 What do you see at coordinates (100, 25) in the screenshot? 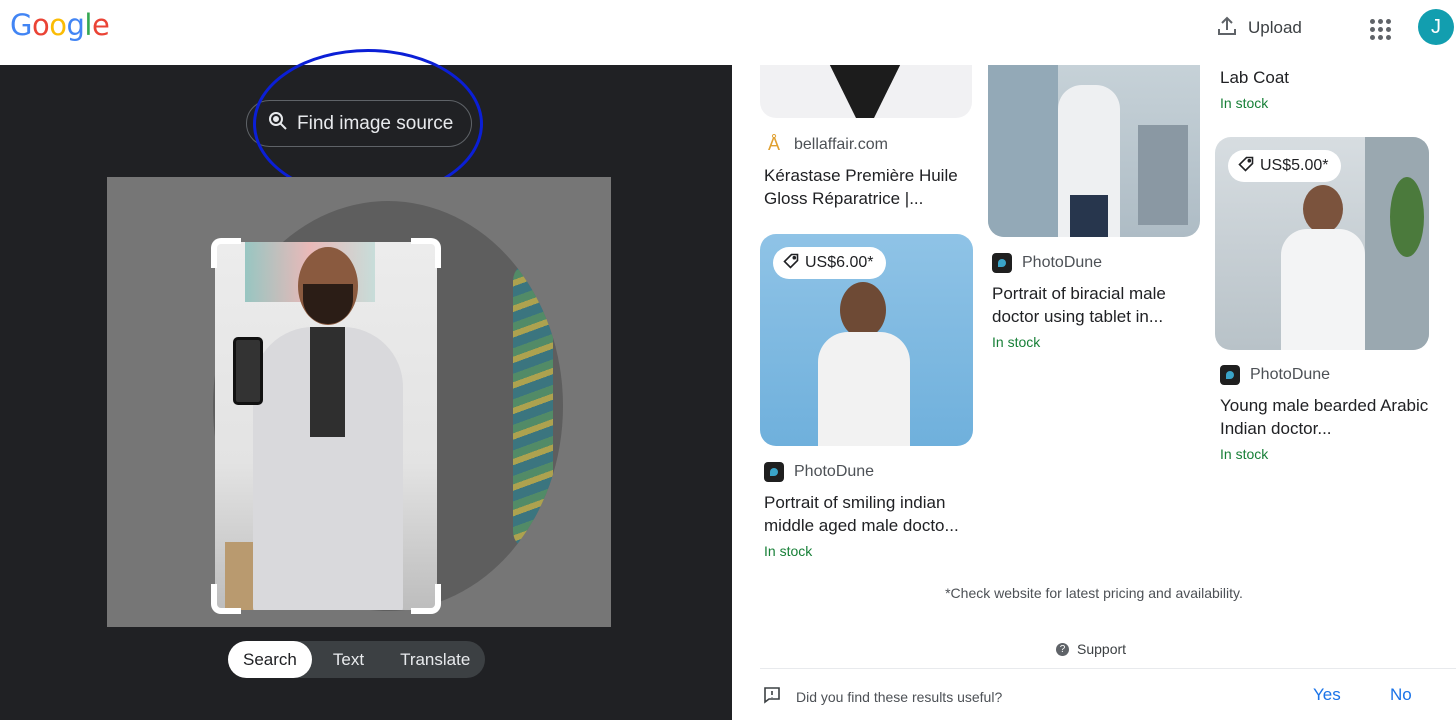
I see `logo-letter: e` at bounding box center [100, 25].